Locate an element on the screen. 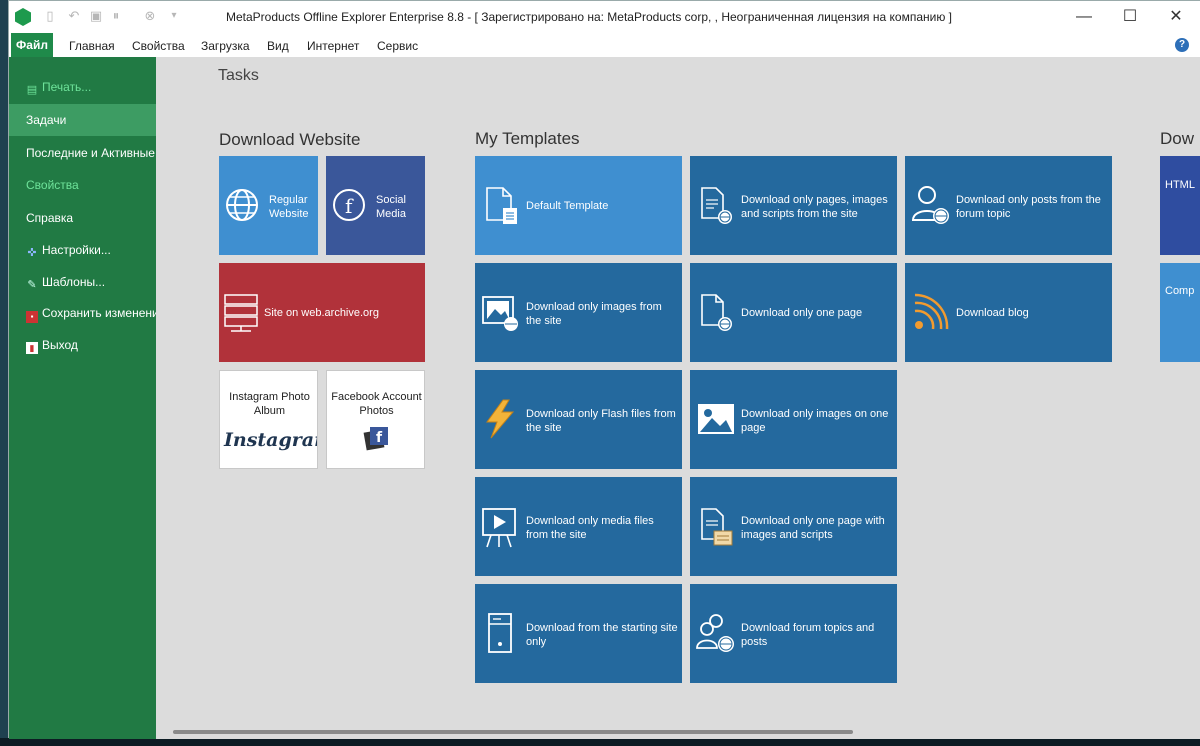 Image resolution: width=1200 pixels, height=746 pixels. tile-label: Download only images from the site is located at coordinates (594, 314).